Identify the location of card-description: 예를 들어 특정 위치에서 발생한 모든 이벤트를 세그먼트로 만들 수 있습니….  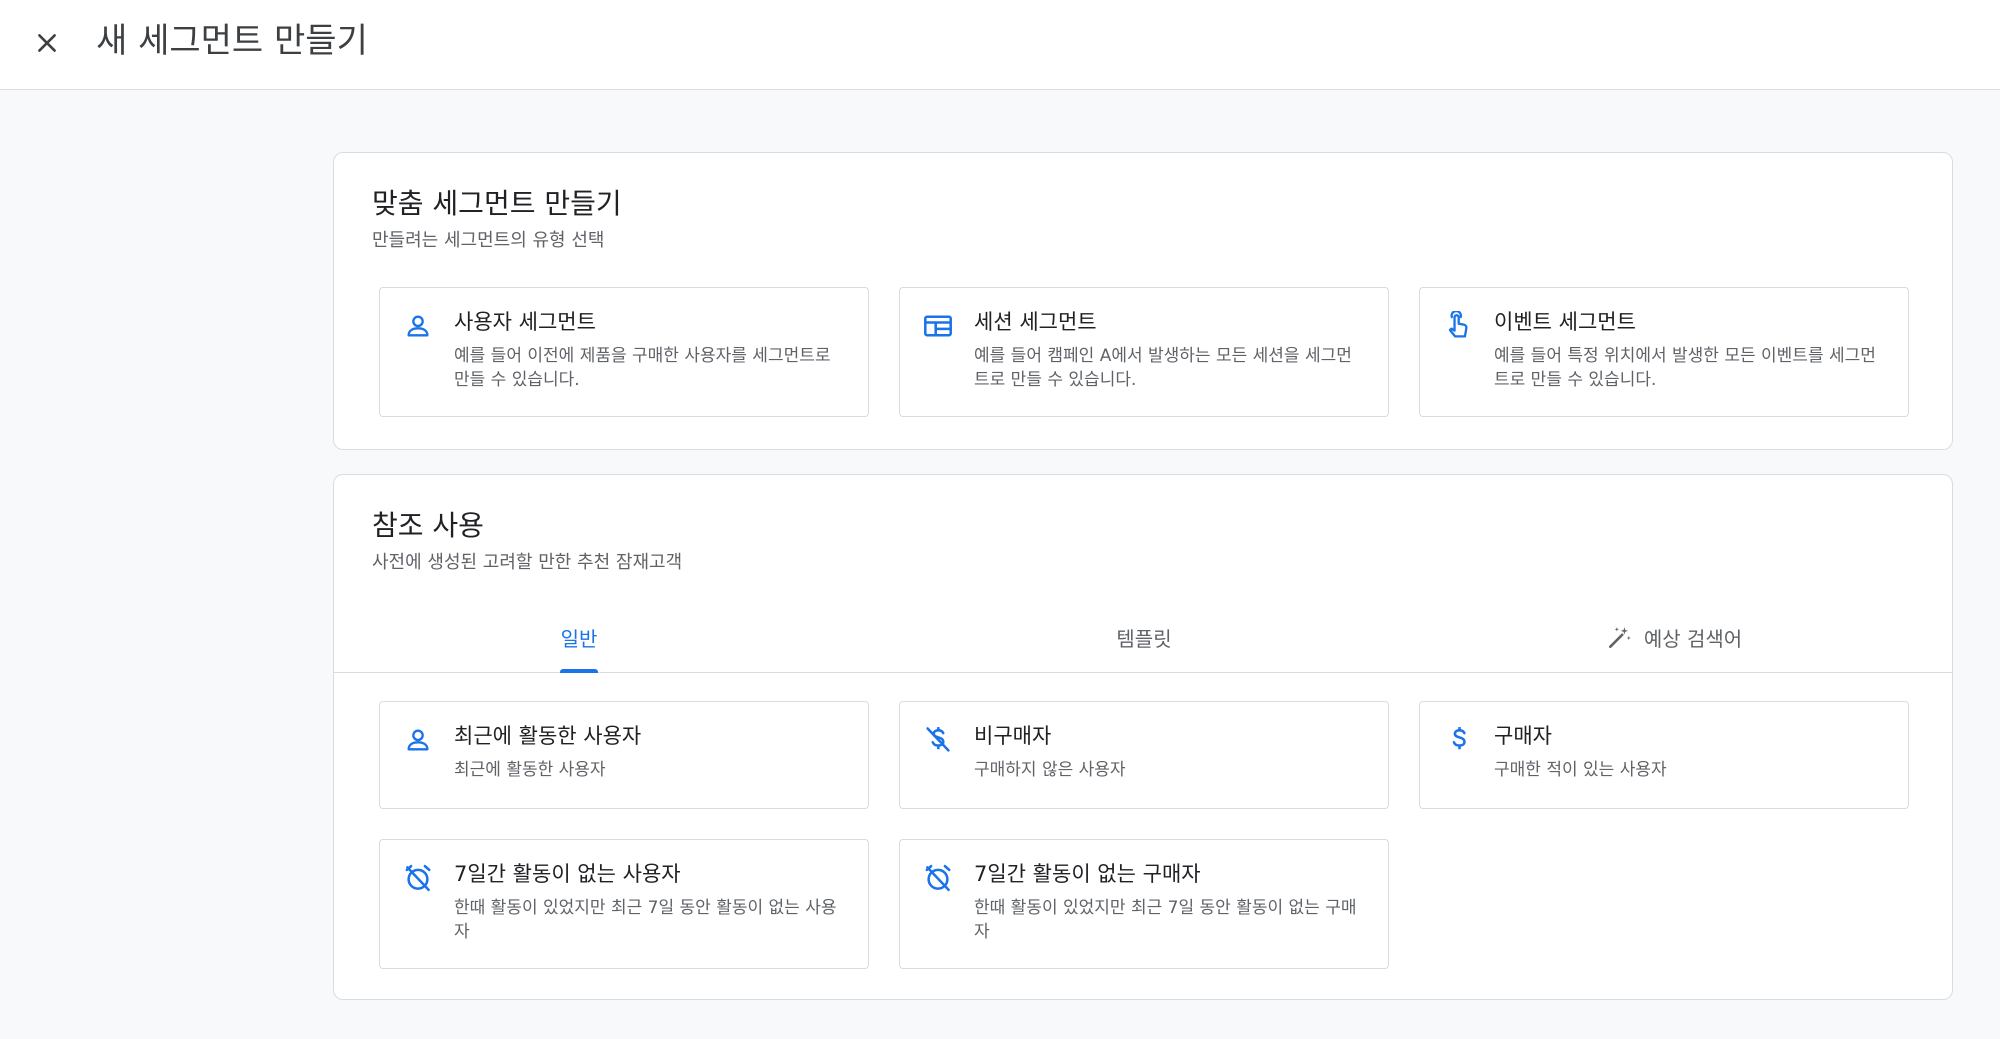
(1685, 368).